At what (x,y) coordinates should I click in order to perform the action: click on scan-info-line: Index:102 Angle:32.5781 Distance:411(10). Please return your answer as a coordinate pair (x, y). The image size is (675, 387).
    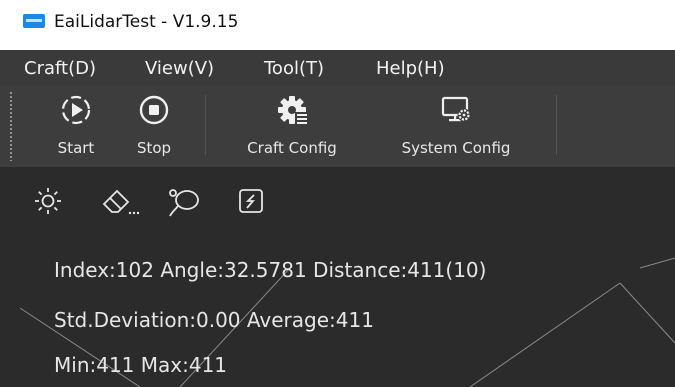
    Looking at the image, I should click on (270, 270).